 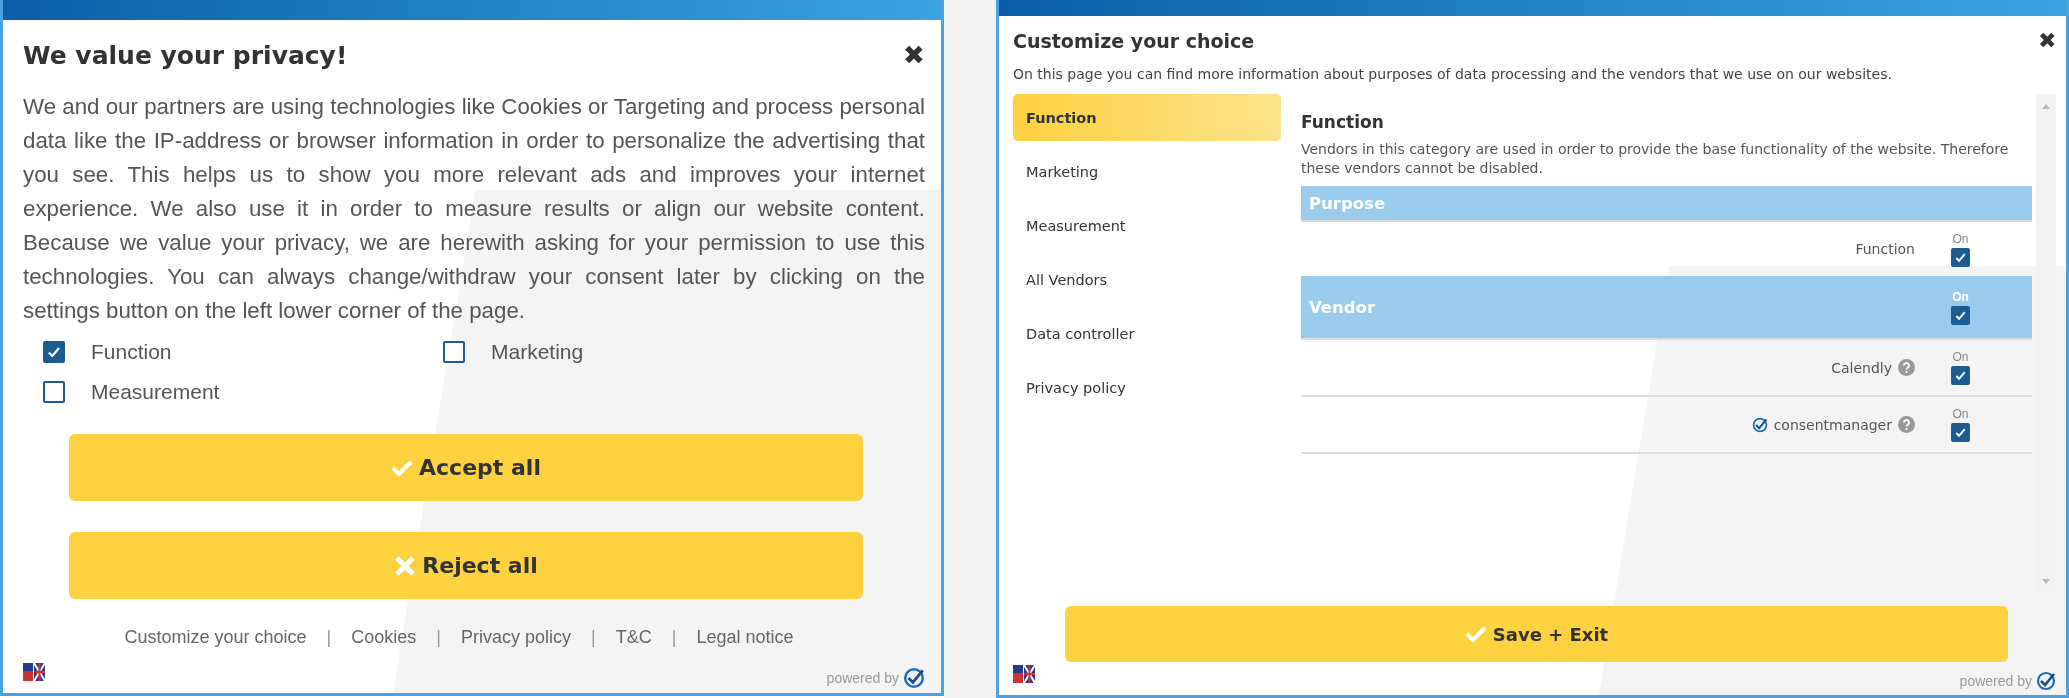 I want to click on footer-link: Privacy policy, so click(x=516, y=637).